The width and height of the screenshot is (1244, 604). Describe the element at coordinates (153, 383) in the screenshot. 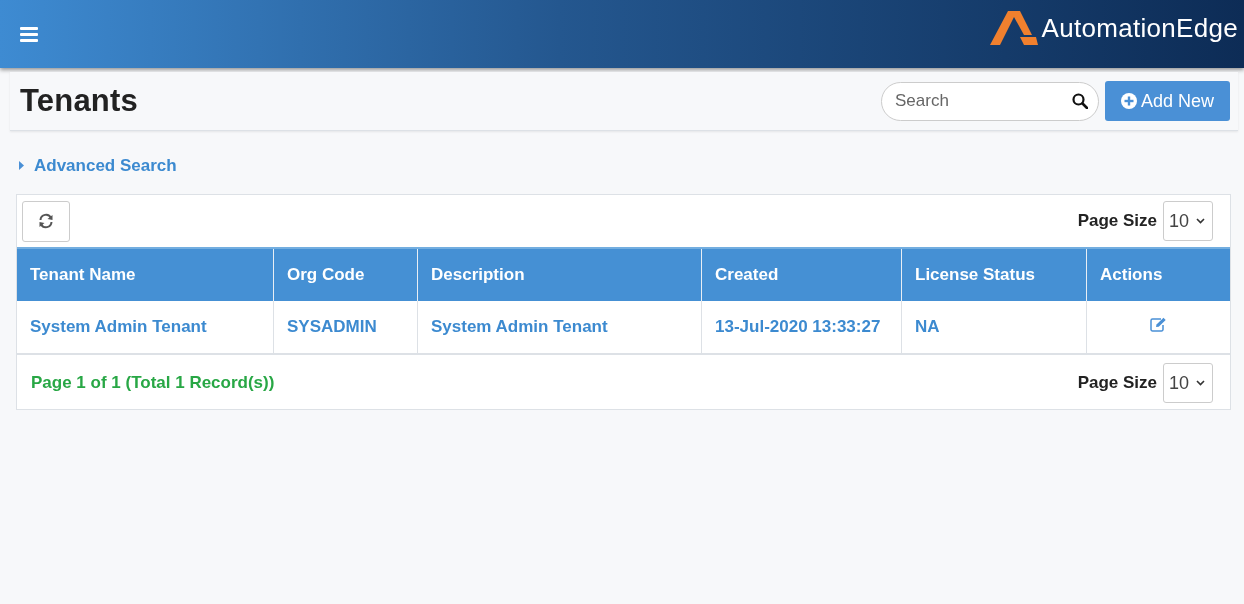

I see `record-summary: Page 1 of 1 (Total 1 Record(s))` at that location.